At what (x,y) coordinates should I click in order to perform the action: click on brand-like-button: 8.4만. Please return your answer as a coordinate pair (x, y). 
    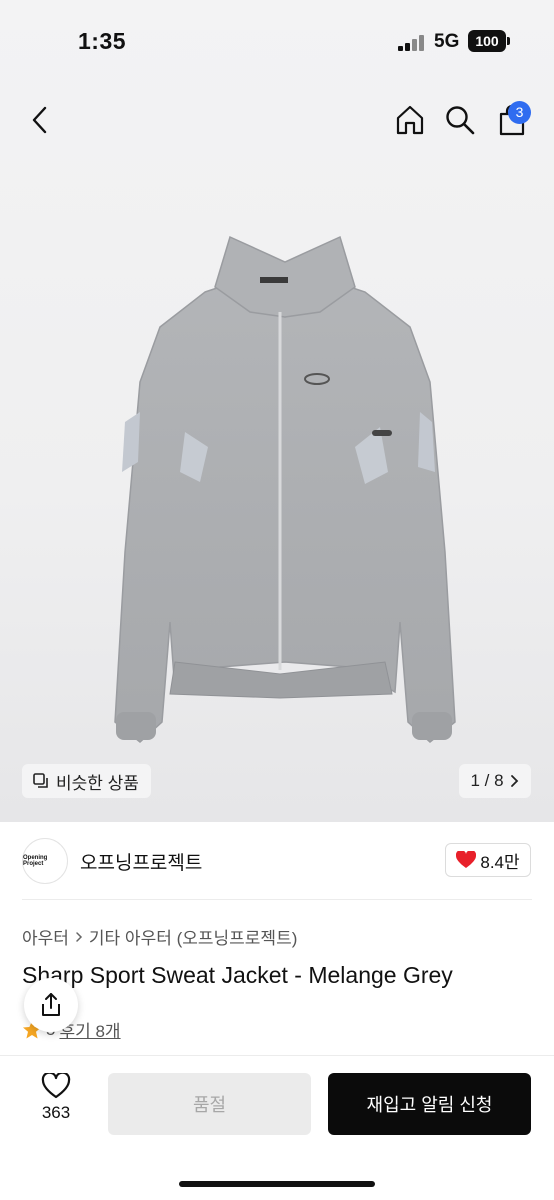
    Looking at the image, I should click on (488, 860).